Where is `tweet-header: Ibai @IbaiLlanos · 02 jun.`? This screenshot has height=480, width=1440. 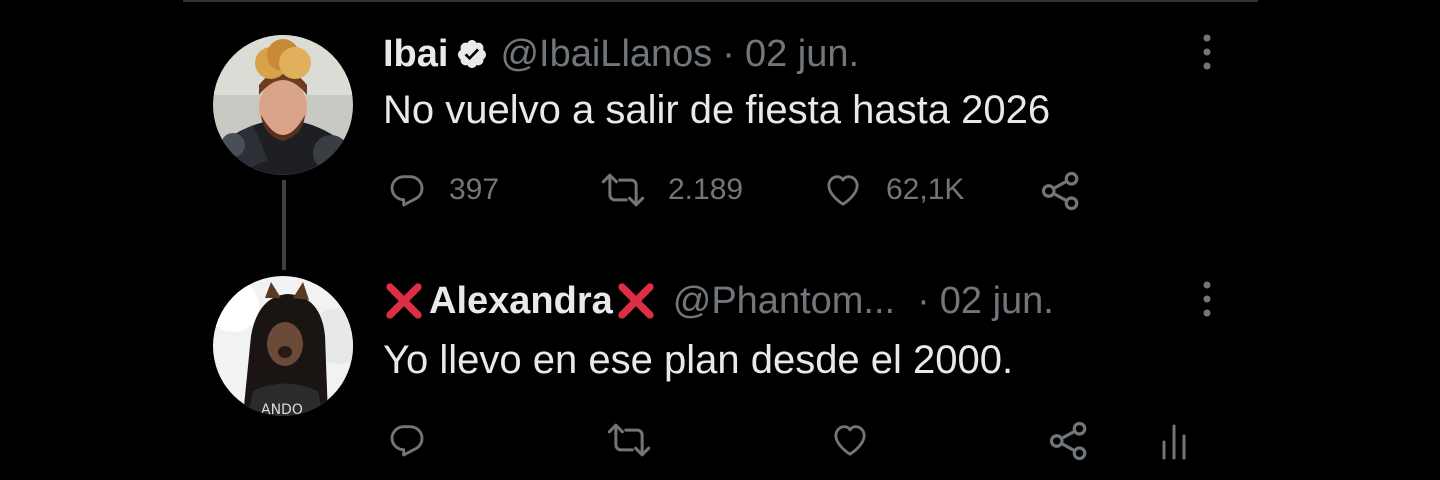 tweet-header: Ibai @IbaiLlanos · 02 jun. is located at coordinates (621, 54).